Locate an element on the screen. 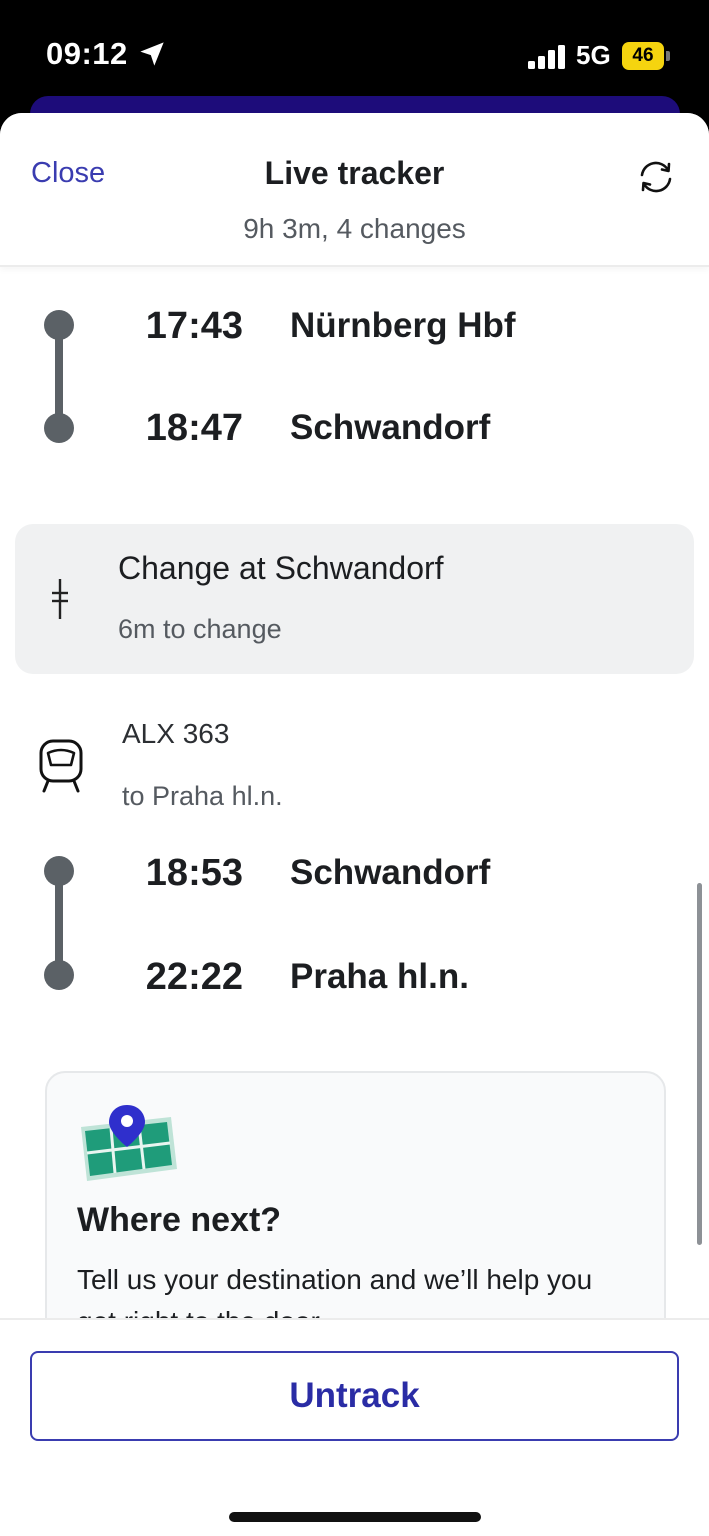 The height and width of the screenshot is (1536, 709). change-info: Change at Schwandorf 6m to change is located at coordinates (354, 599).